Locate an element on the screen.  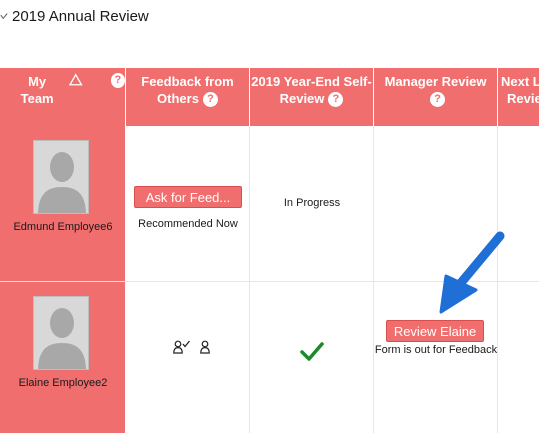
header-next-level: Next L Revie is located at coordinates (518, 97).